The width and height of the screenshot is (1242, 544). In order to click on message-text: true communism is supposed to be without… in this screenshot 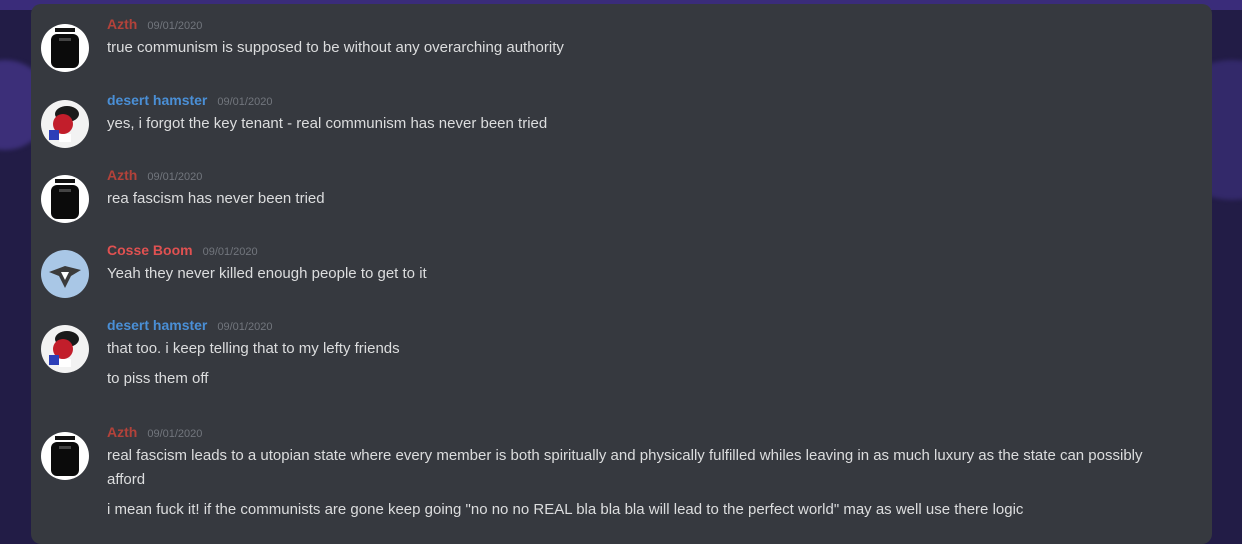, I will do `click(335, 47)`.